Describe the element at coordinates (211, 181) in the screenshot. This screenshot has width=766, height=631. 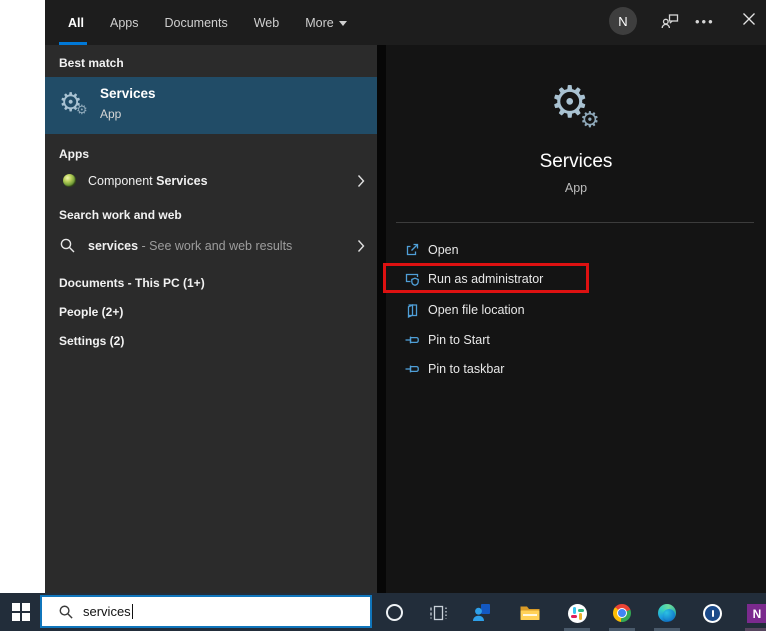
I see `result-component-services: Component Services` at that location.